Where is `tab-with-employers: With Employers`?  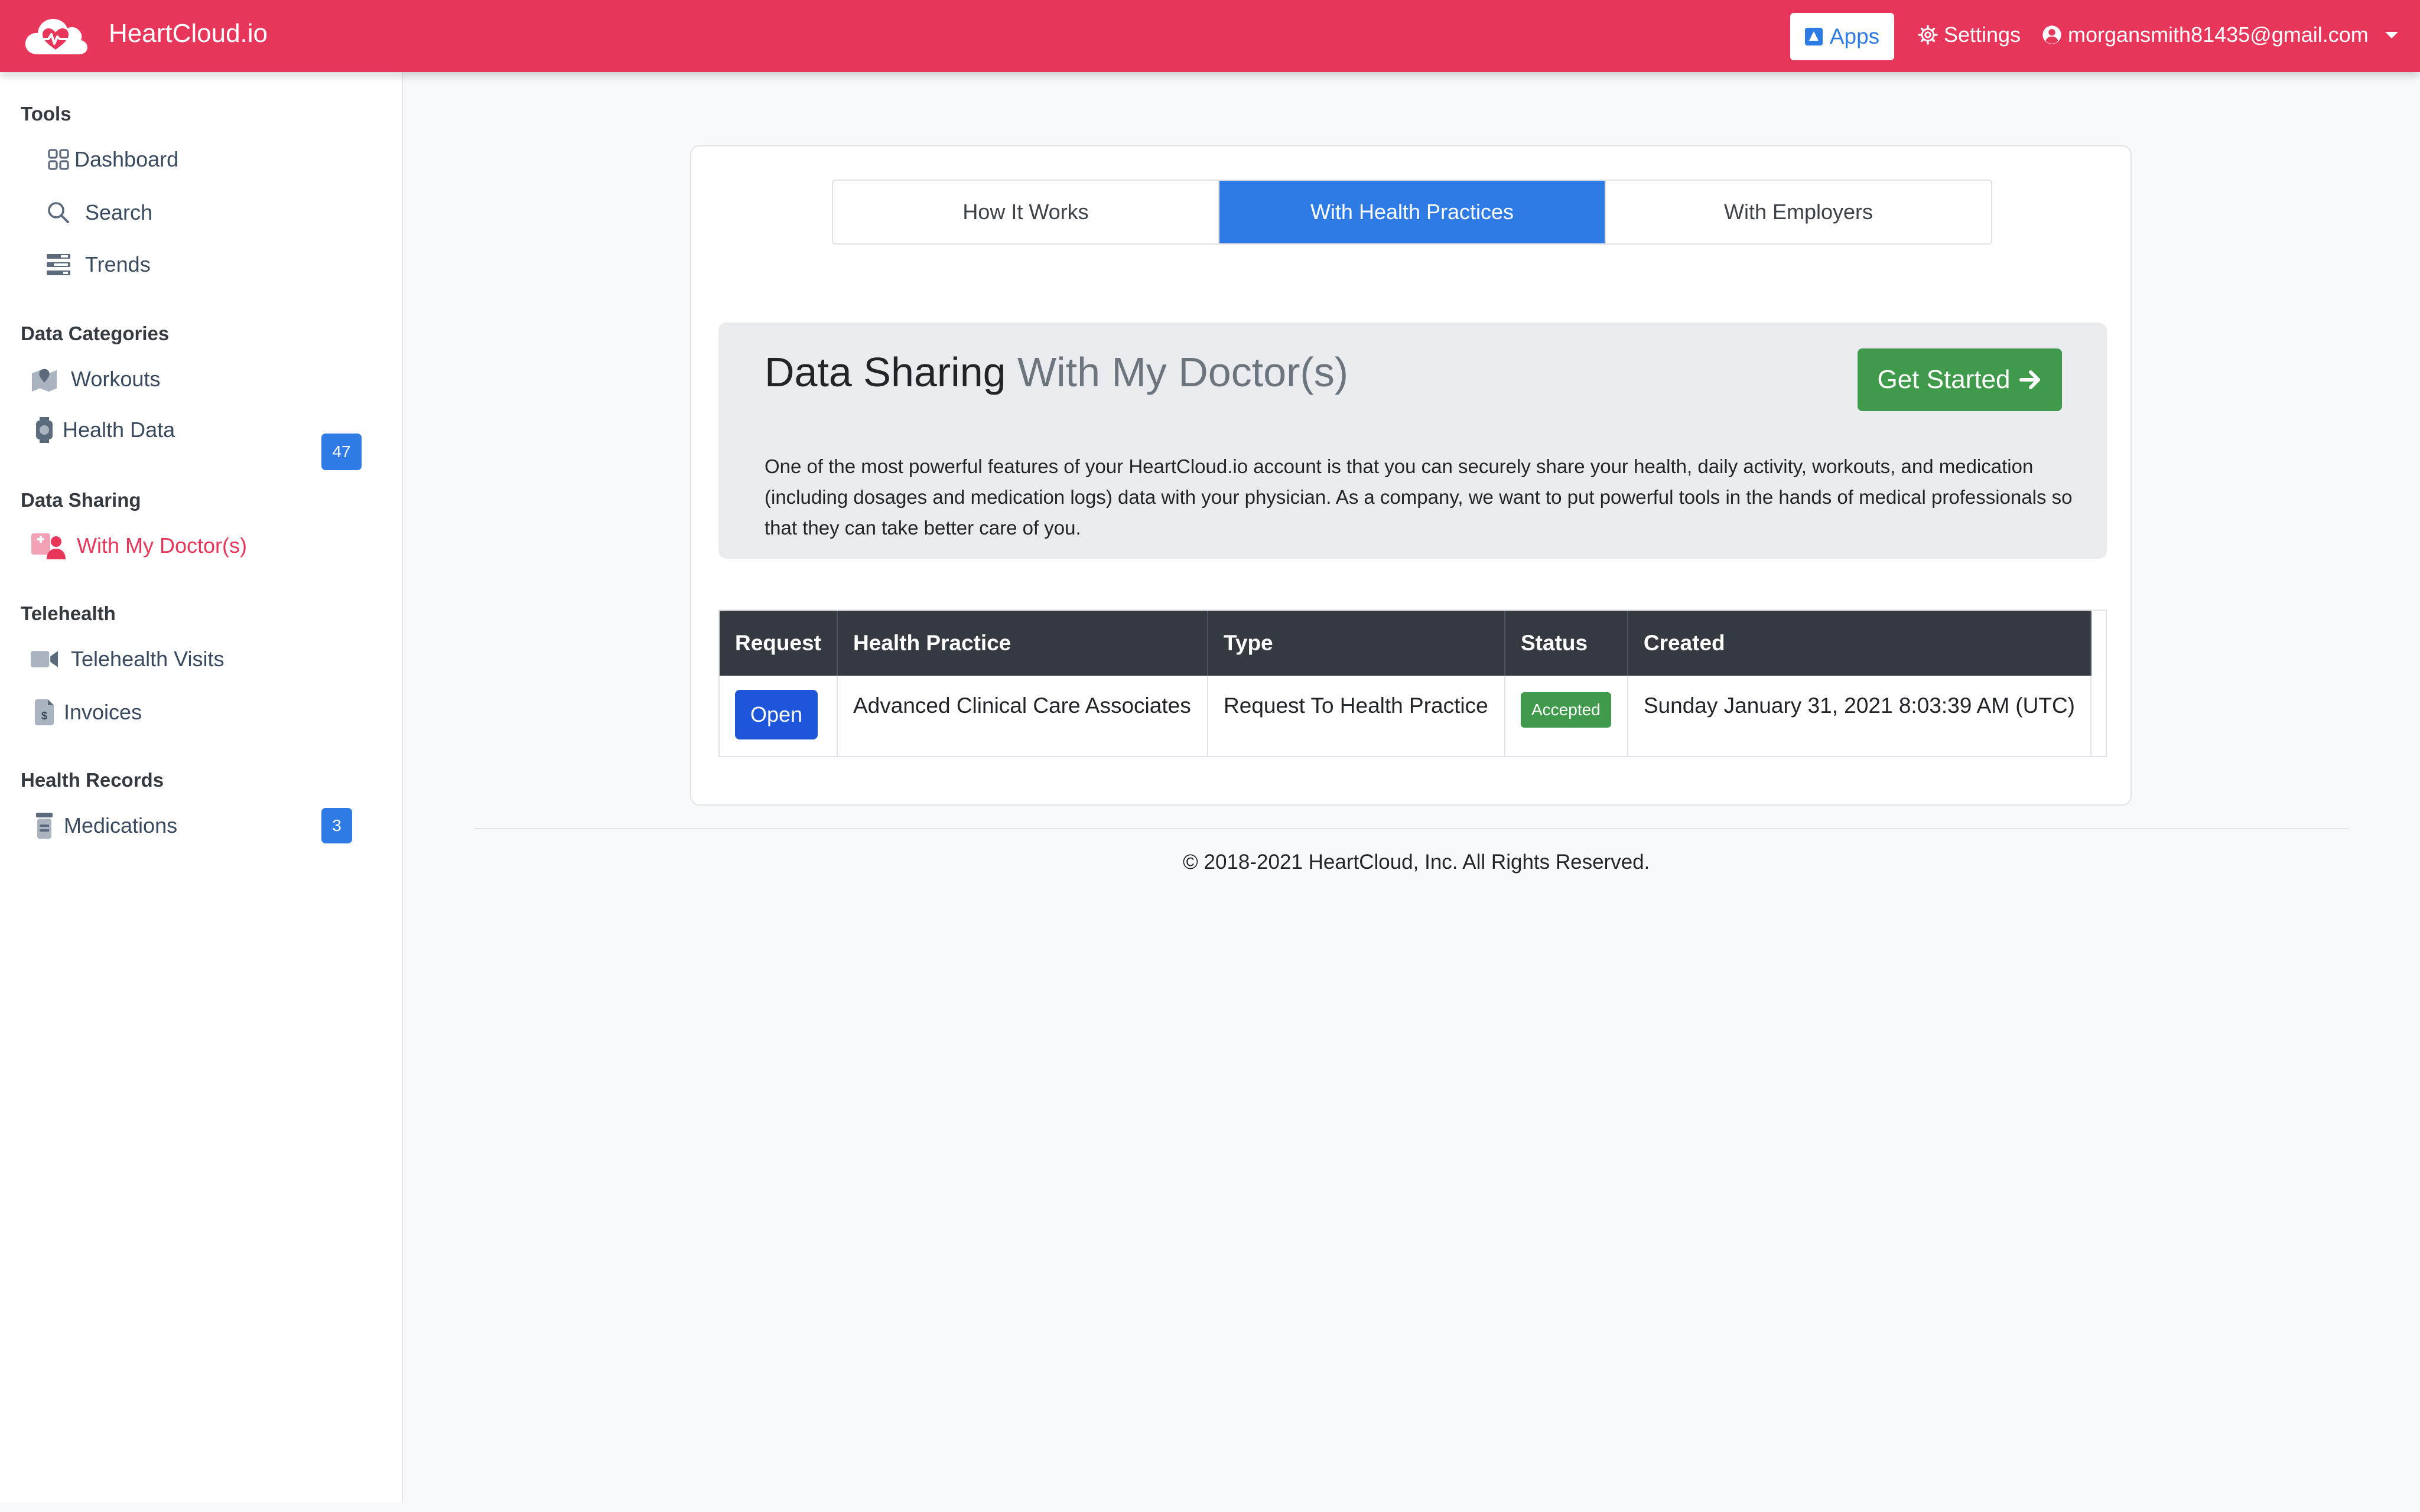 tab-with-employers: With Employers is located at coordinates (1798, 212).